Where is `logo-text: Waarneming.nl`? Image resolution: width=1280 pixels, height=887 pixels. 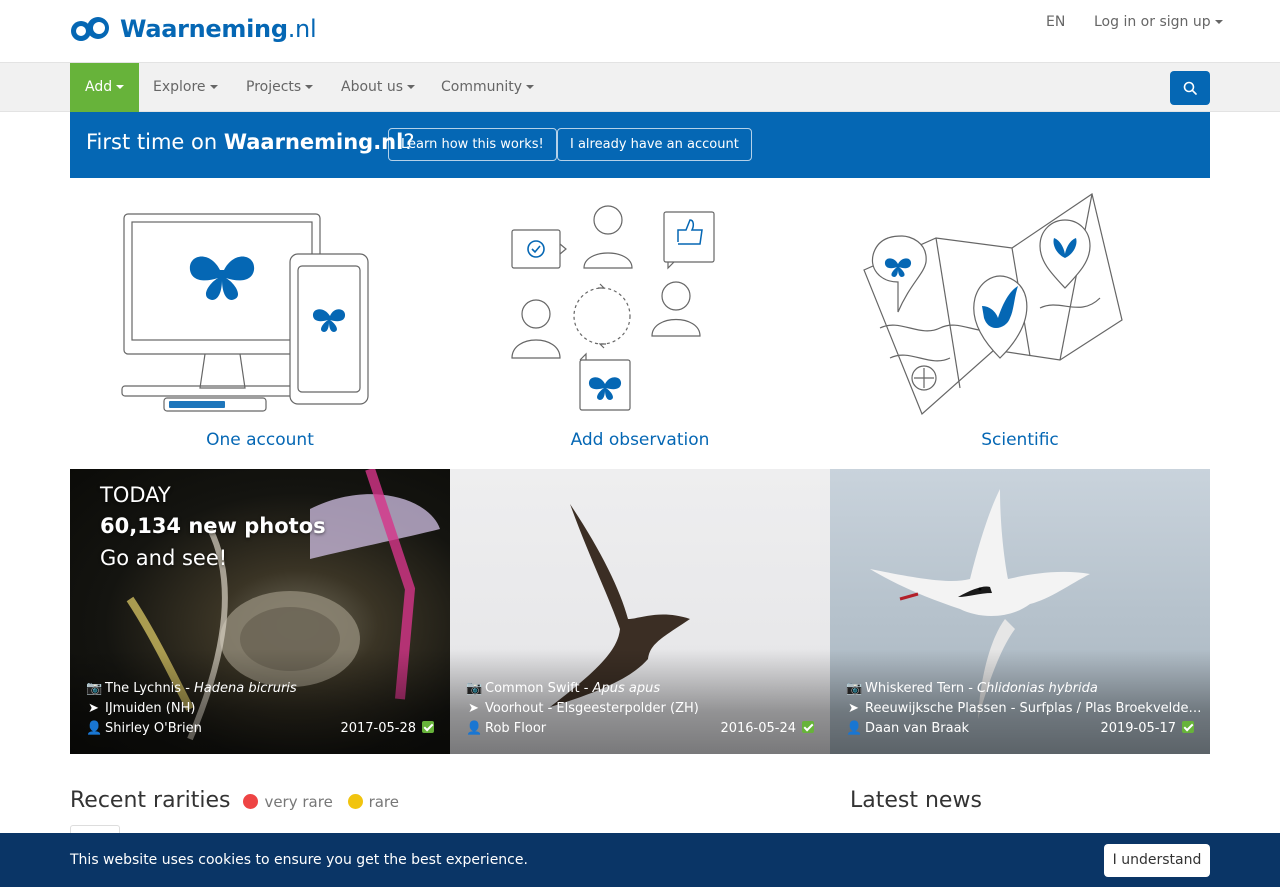
logo-text: Waarneming.nl is located at coordinates (218, 29).